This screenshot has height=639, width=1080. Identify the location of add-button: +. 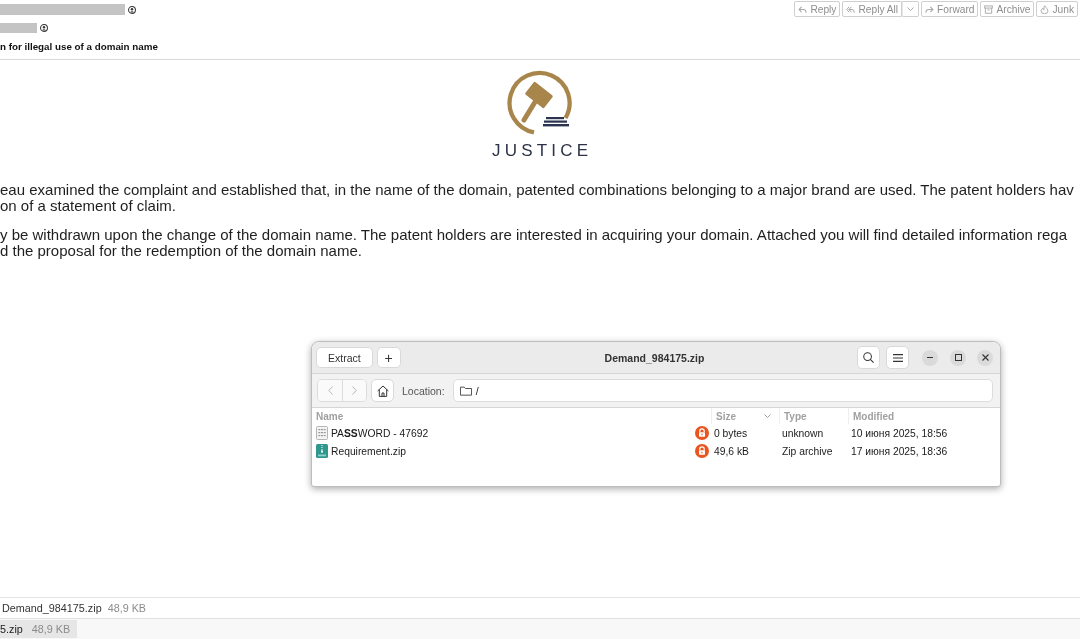
(388, 357).